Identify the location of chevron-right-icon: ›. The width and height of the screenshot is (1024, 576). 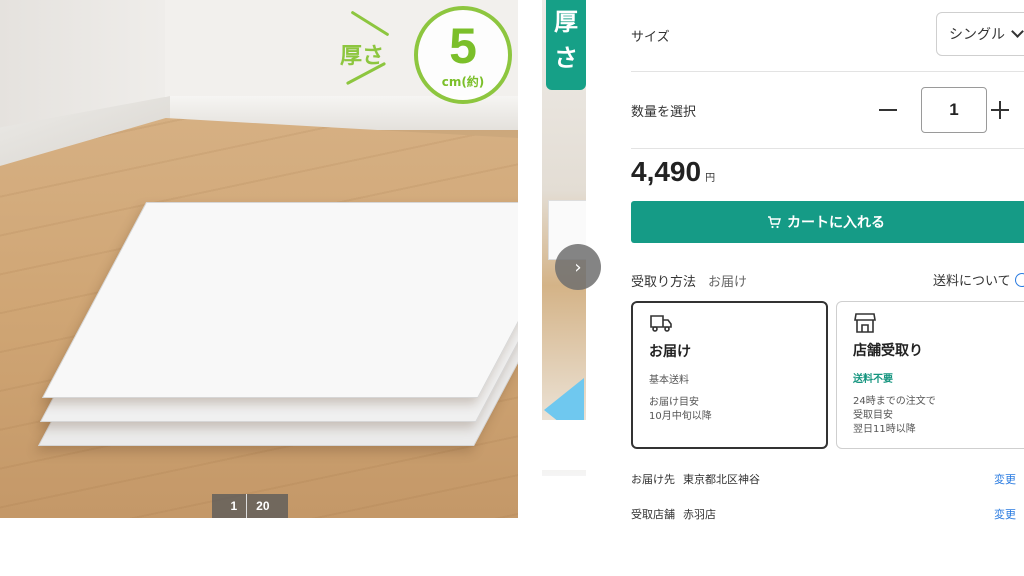
(578, 267).